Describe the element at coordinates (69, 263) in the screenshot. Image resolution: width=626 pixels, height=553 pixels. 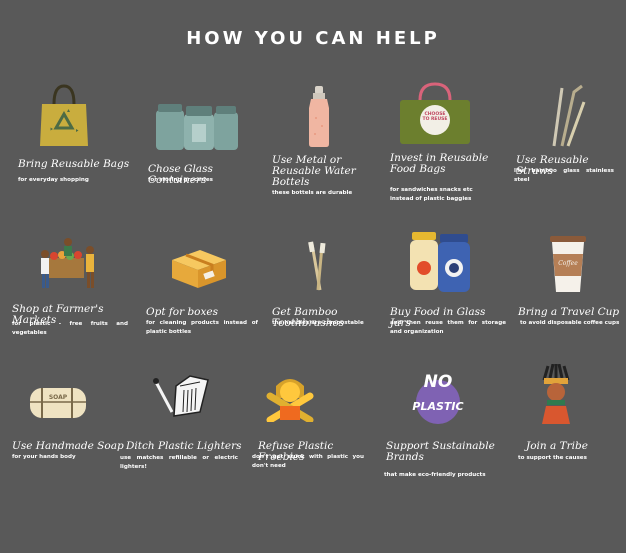
I see `farmers-market-icon` at that location.